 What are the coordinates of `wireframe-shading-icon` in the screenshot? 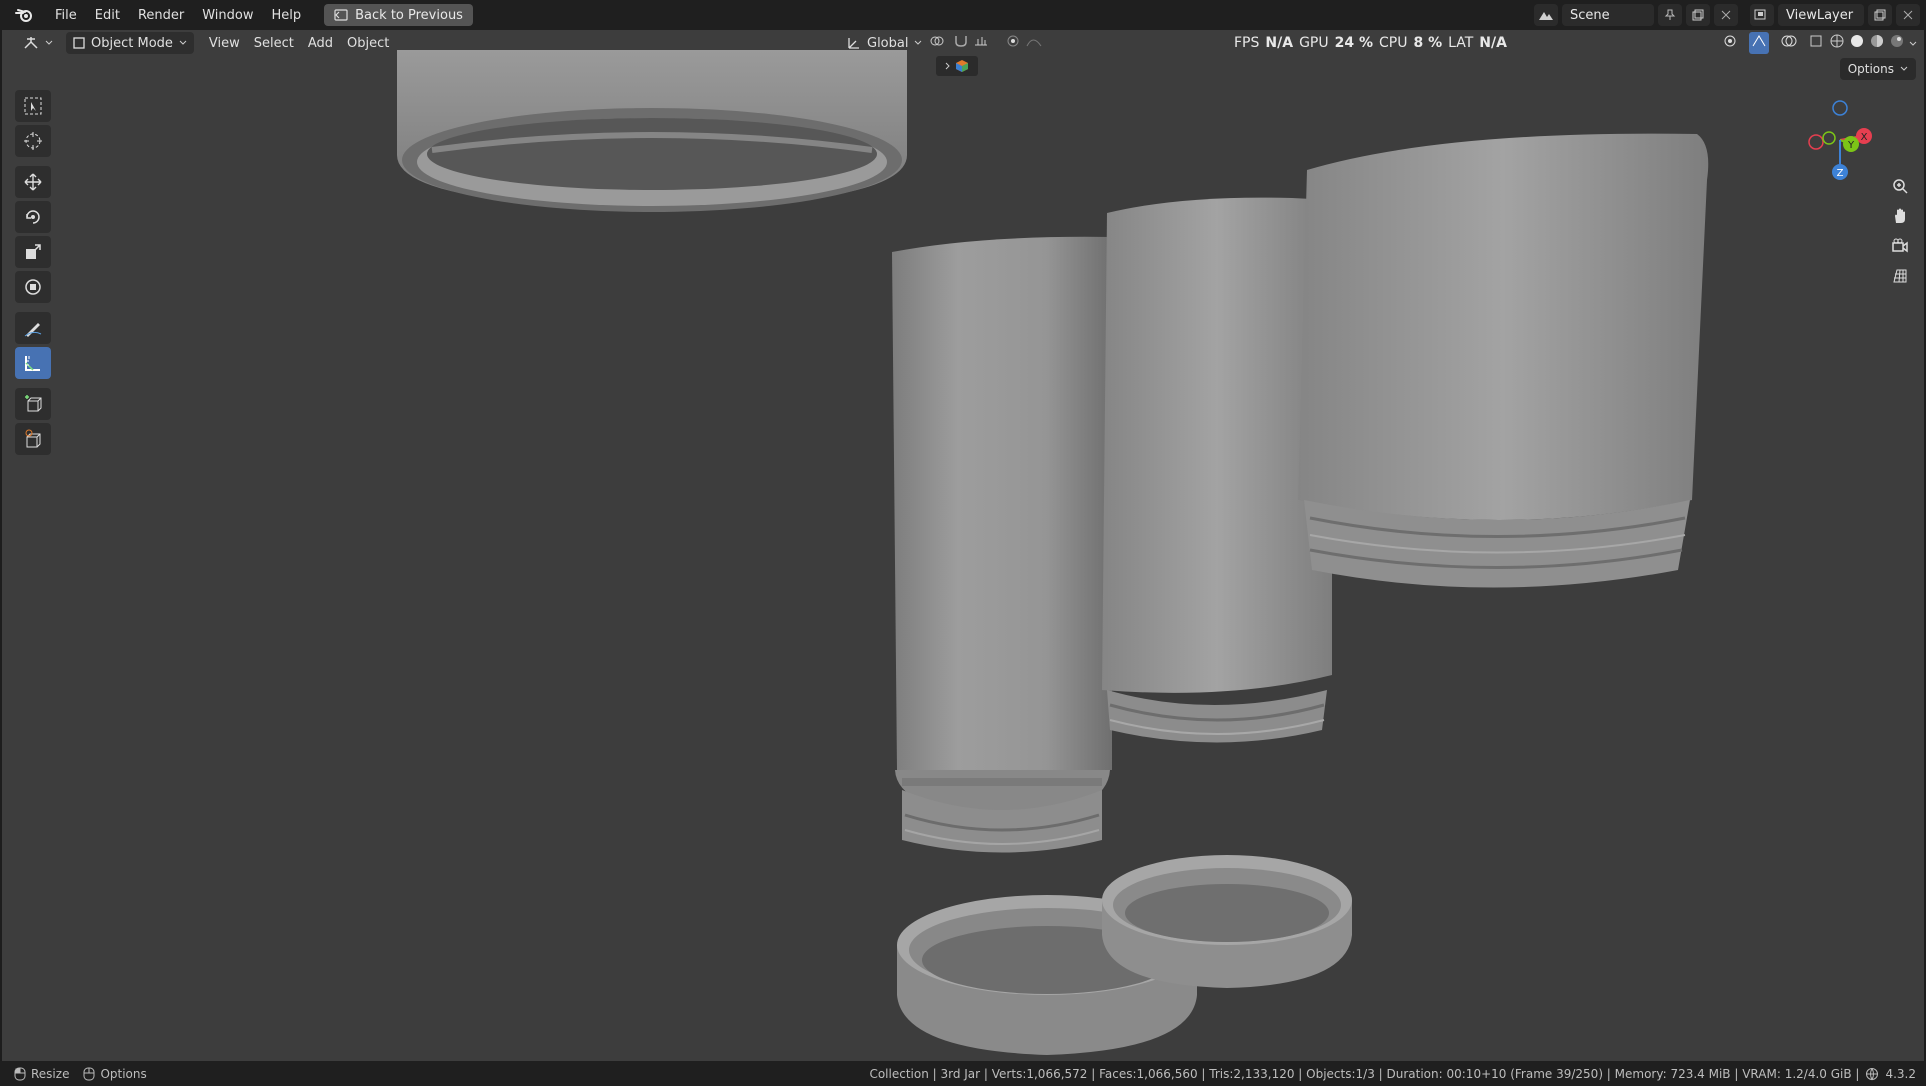 It's located at (1837, 43).